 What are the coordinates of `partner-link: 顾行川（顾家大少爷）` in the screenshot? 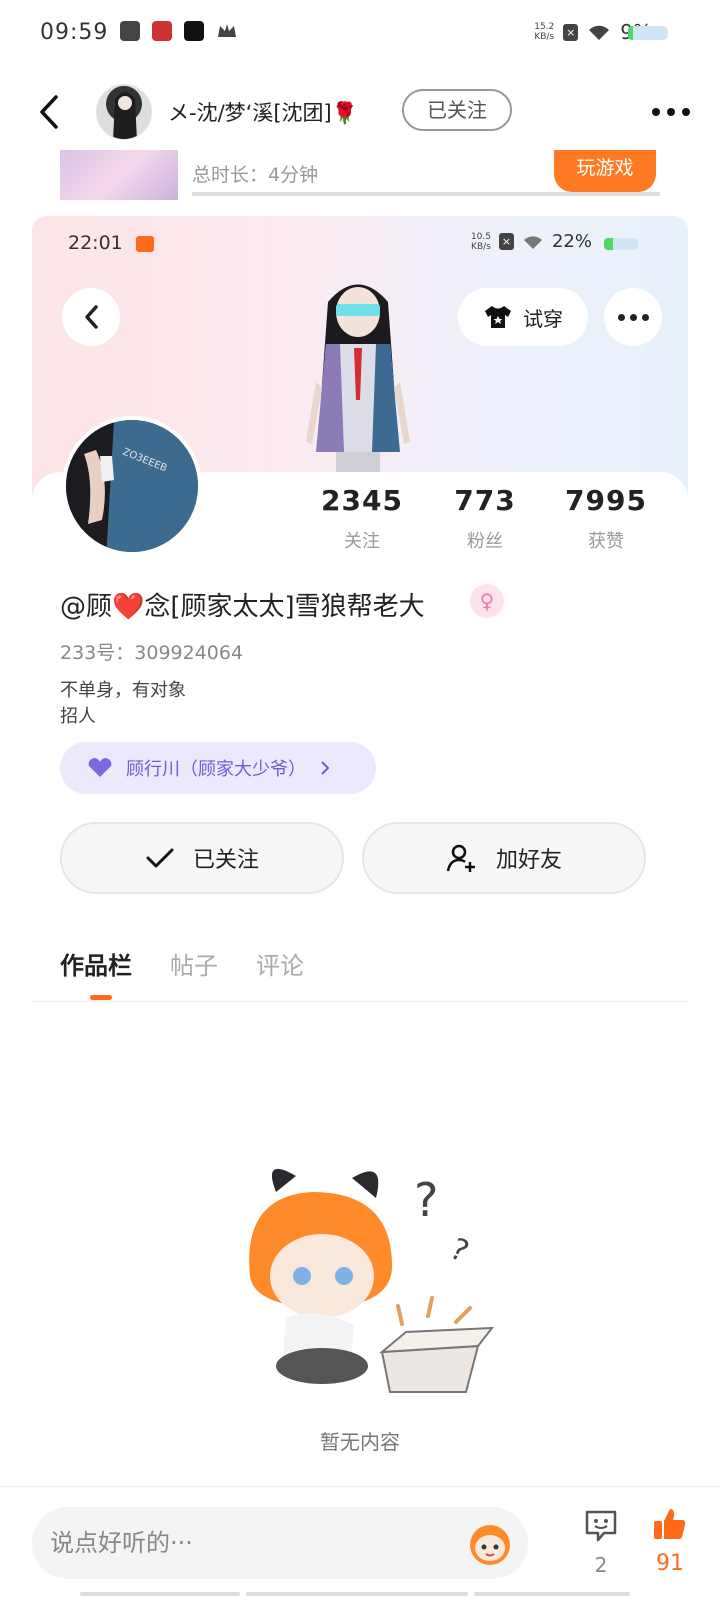 It's located at (218, 768).